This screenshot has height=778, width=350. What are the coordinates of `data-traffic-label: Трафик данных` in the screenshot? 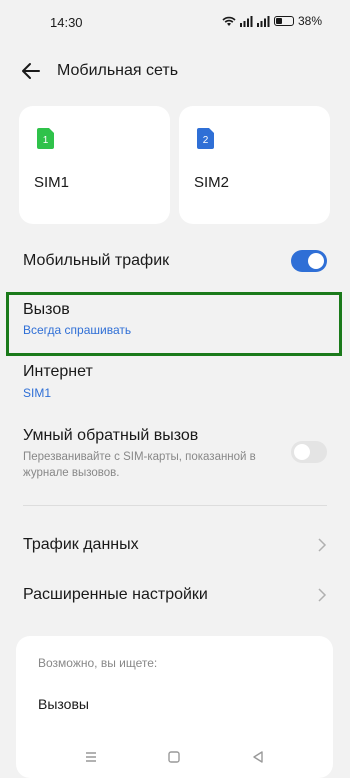 It's located at (81, 545).